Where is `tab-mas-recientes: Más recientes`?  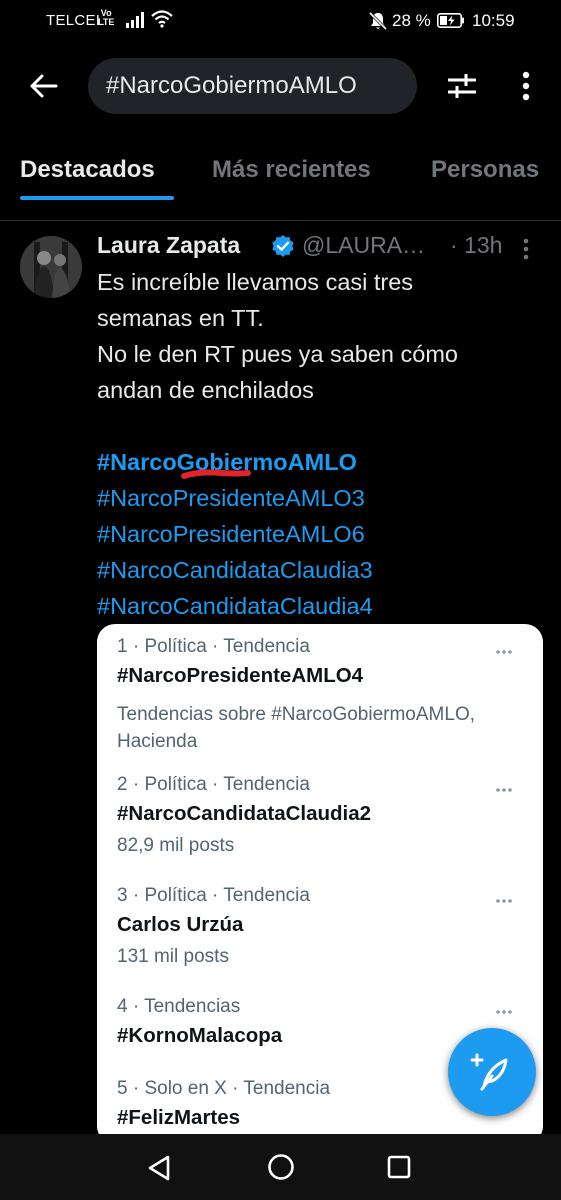 tab-mas-recientes: Más recientes is located at coordinates (291, 170).